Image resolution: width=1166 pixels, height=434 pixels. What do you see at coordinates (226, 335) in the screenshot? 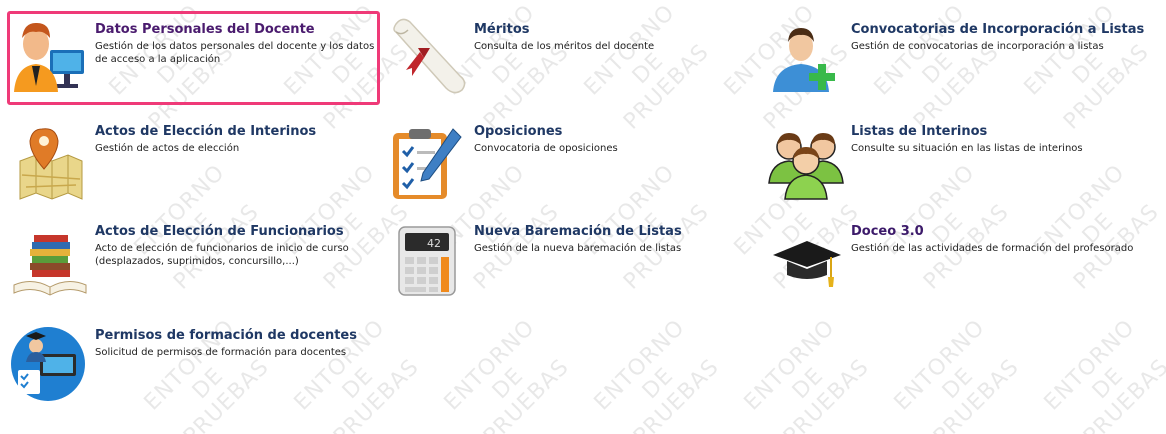
I see `menu-item-title: Permisos de formación de docentes` at bounding box center [226, 335].